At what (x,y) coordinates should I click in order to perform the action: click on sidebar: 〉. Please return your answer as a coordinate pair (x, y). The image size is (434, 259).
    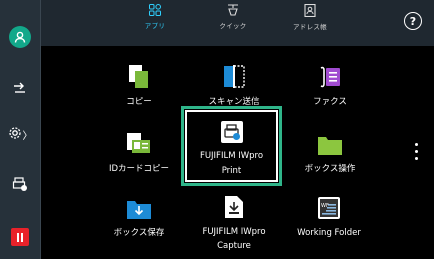
    Looking at the image, I should click on (20, 129).